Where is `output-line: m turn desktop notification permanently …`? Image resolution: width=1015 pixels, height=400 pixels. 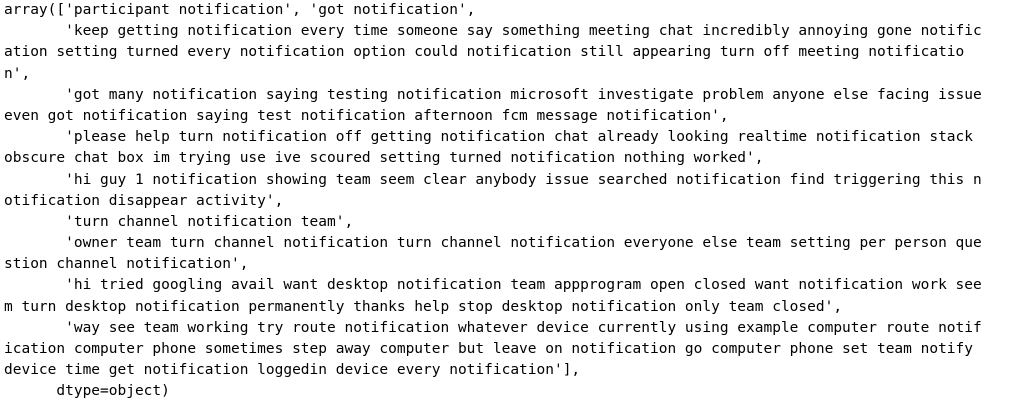 output-line: m turn desktop notification permanently … is located at coordinates (423, 306).